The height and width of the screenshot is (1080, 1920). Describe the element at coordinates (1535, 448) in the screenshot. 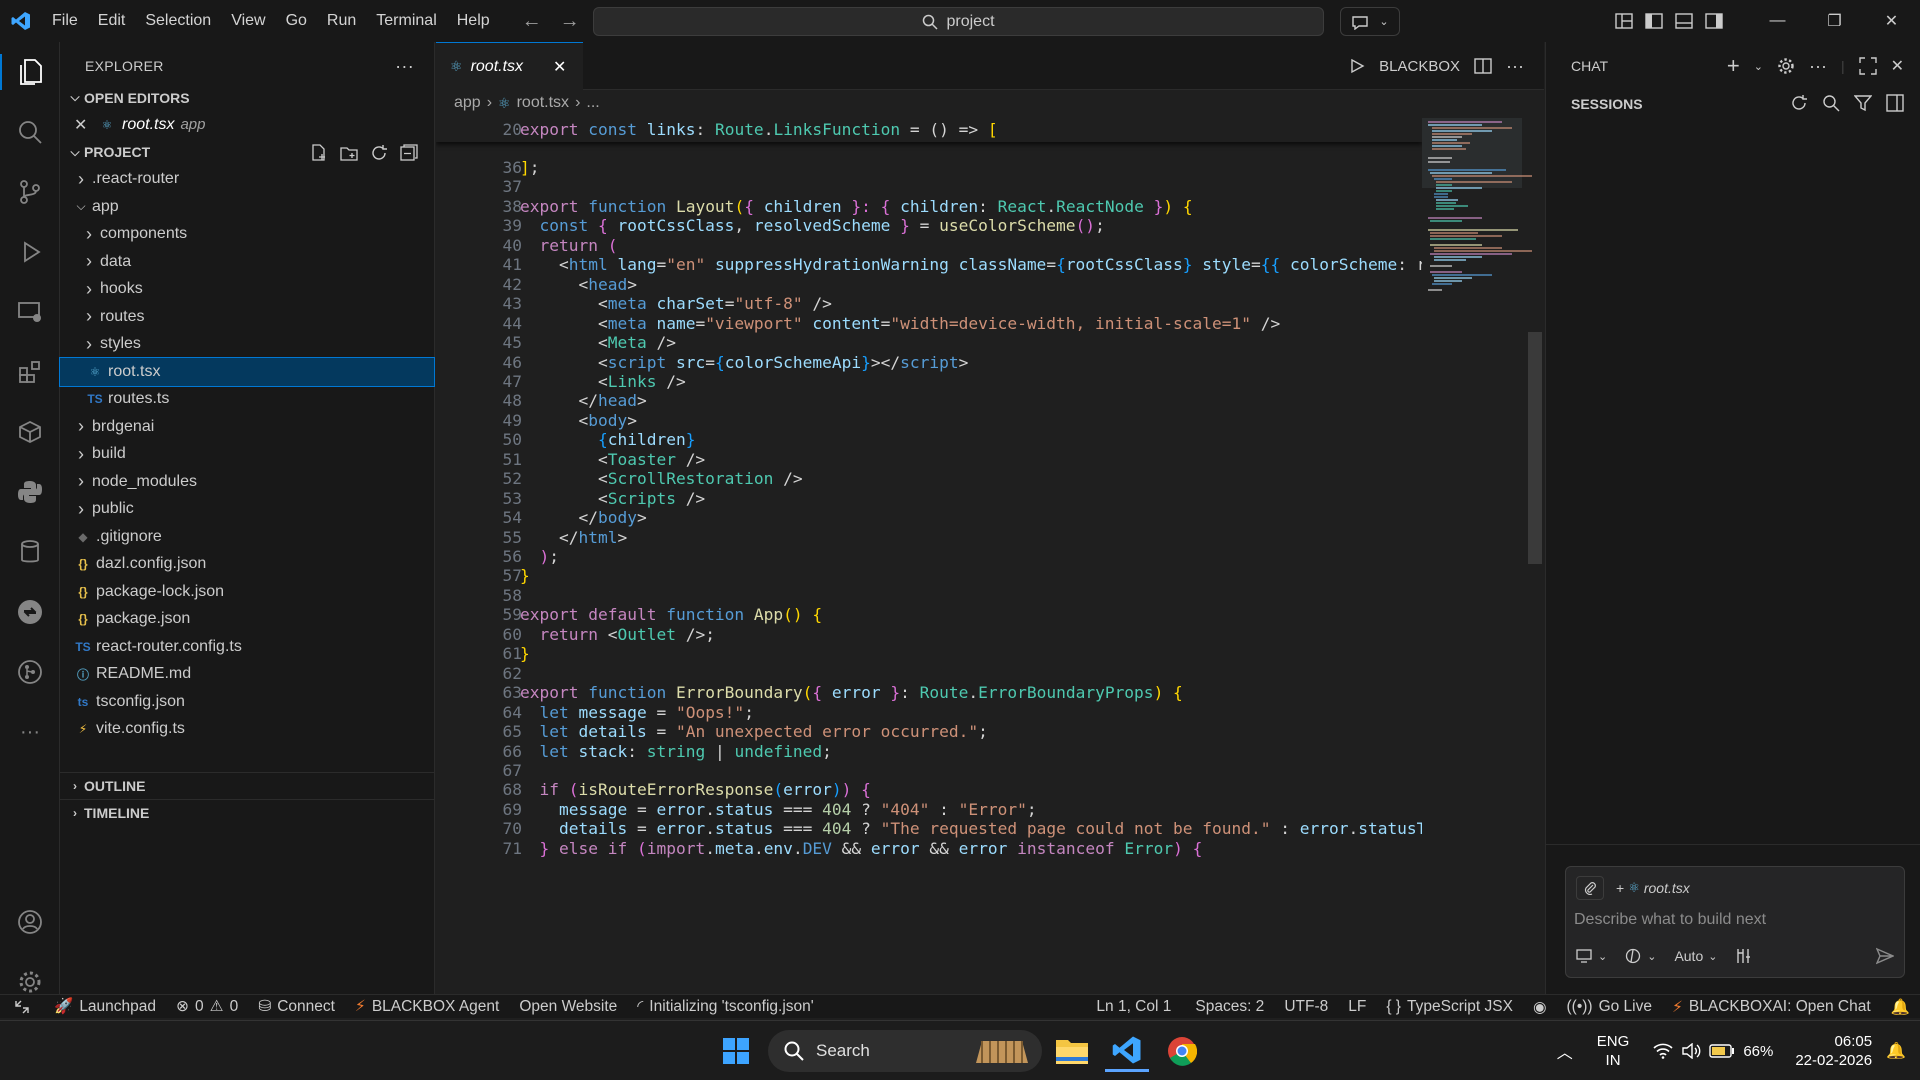

I see `editor-scrollbar` at that location.